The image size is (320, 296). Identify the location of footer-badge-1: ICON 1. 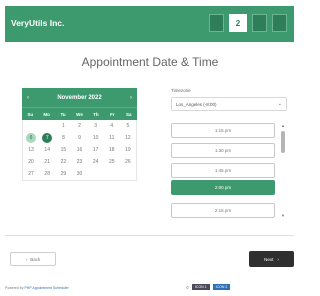
(200, 287).